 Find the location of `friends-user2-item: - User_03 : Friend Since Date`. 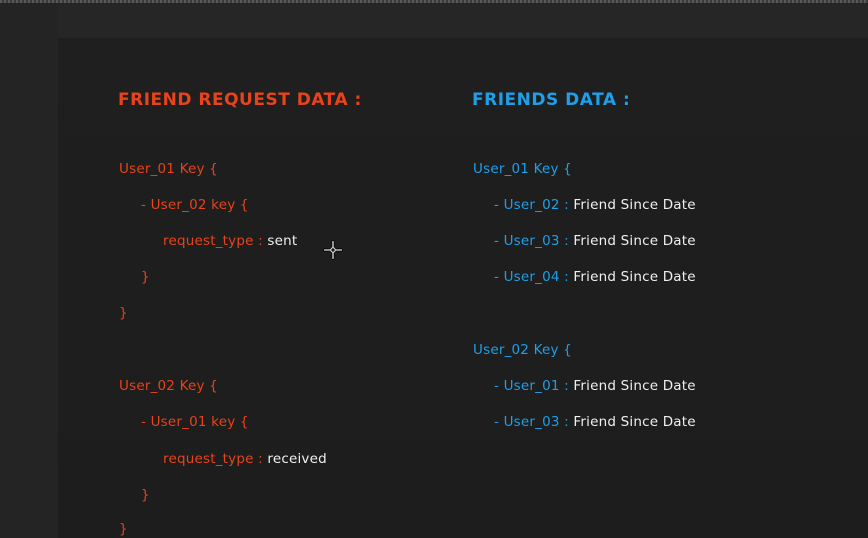

friends-user2-item: - User_03 : Friend Since Date is located at coordinates (595, 422).